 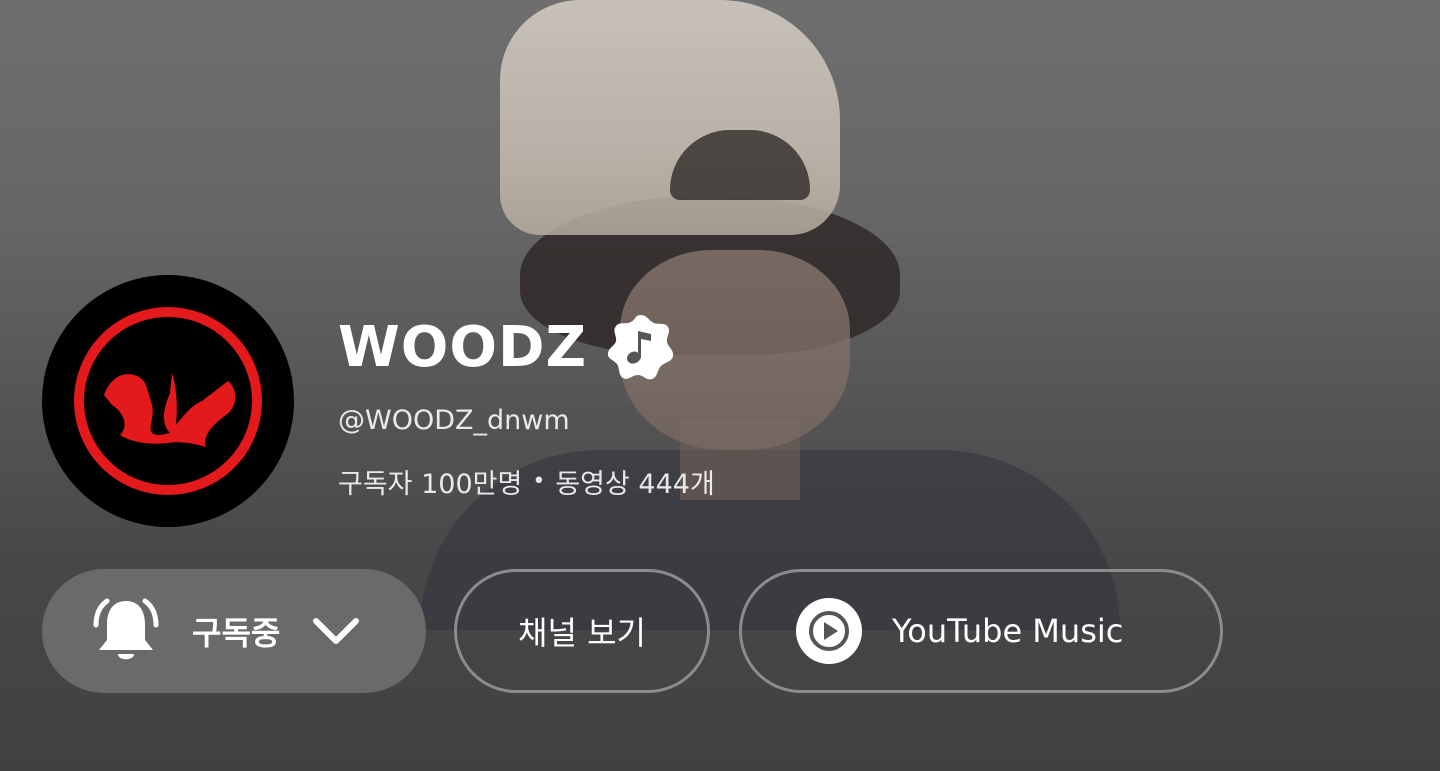 What do you see at coordinates (1008, 631) in the screenshot?
I see `youtube-music-label: YouTube Music` at bounding box center [1008, 631].